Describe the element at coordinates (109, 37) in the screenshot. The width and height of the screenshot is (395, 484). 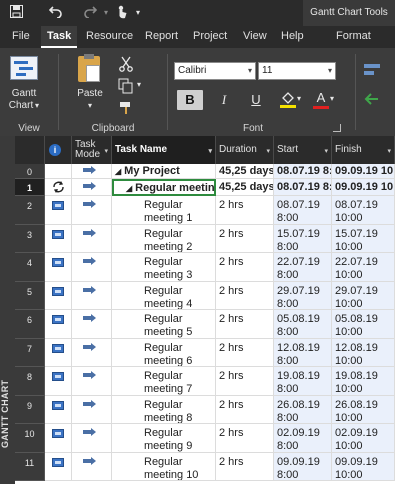
I see `tab-resource: Resource` at that location.